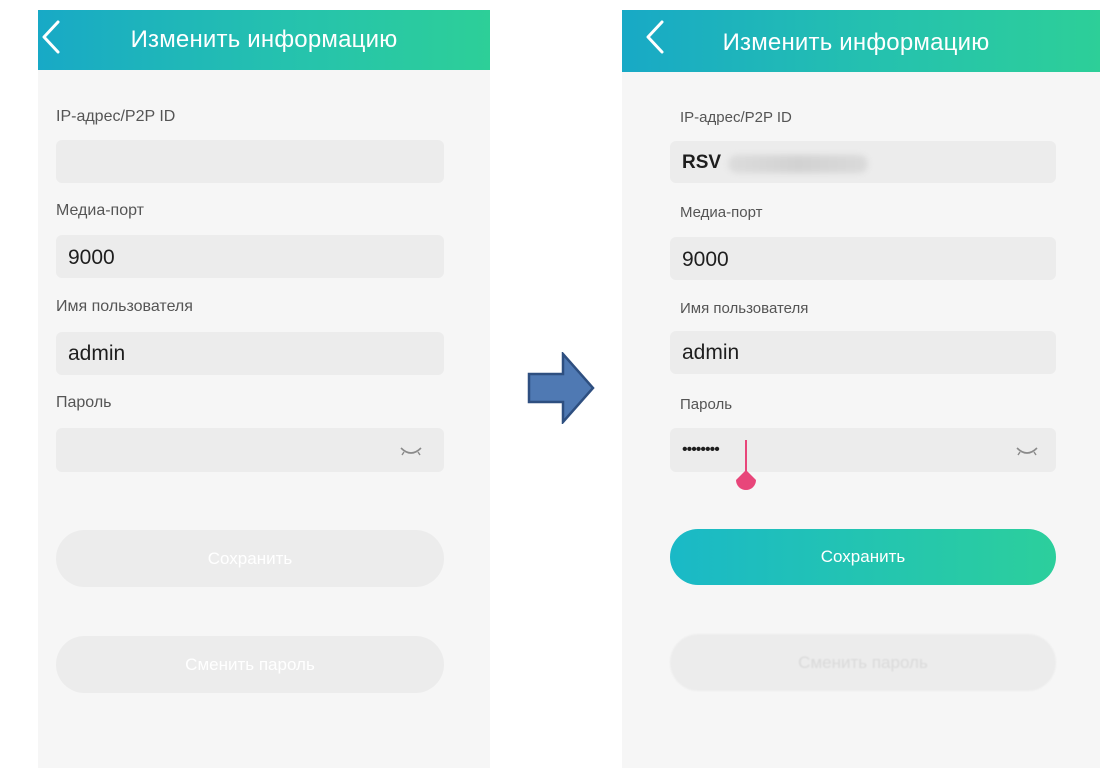  What do you see at coordinates (250, 161) in the screenshot?
I see `ip-address-input` at bounding box center [250, 161].